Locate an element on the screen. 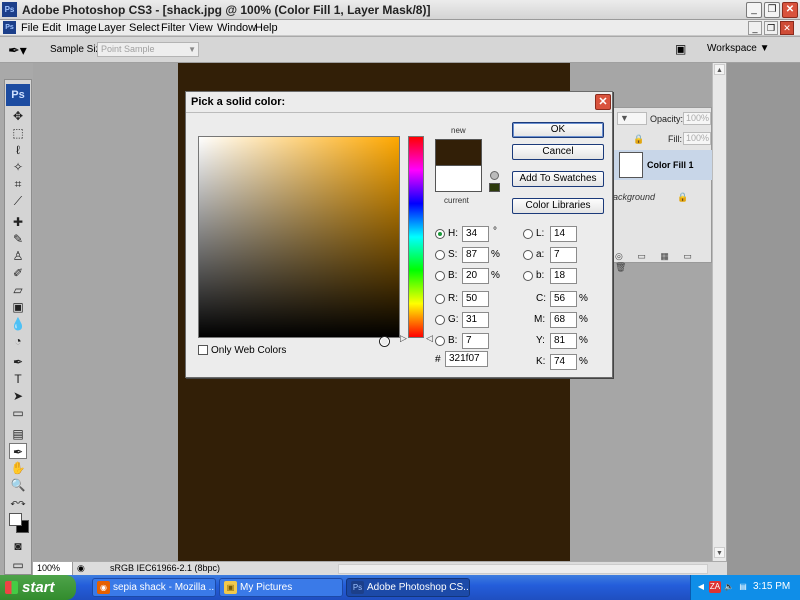 This screenshot has width=800, height=600. foreground-color-swatch is located at coordinates (15, 519).